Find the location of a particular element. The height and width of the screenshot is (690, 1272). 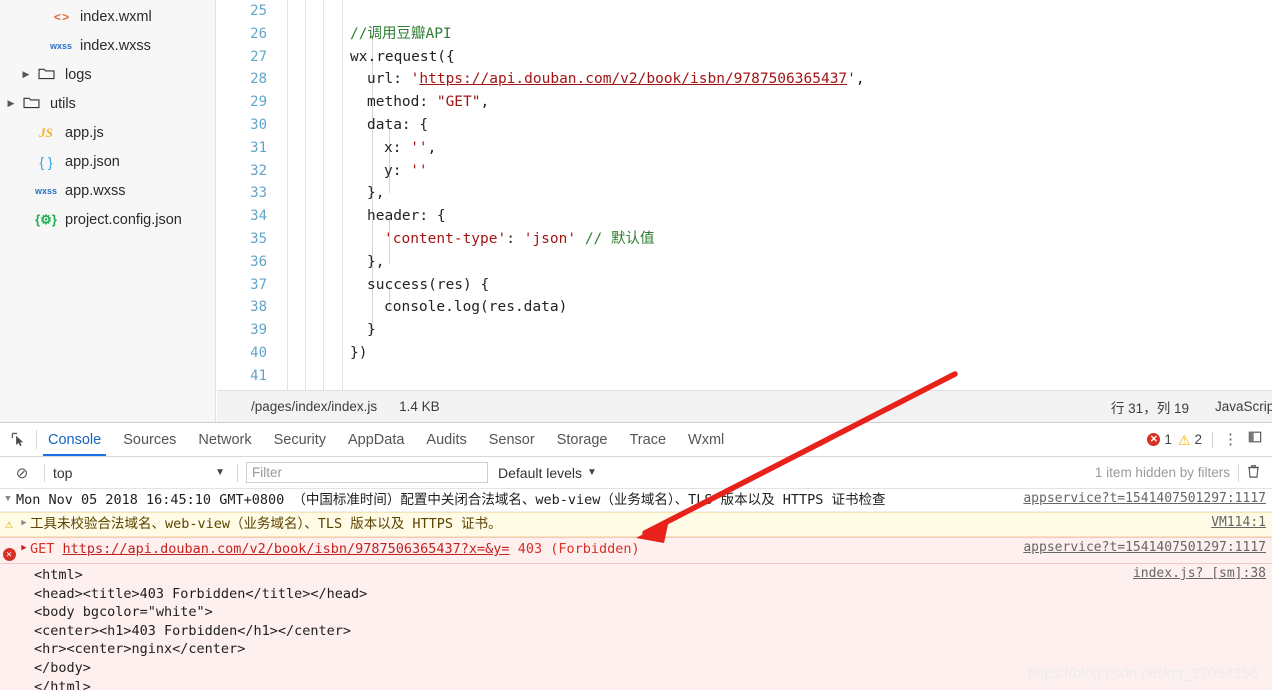

tab-wxml: Wxml is located at coordinates (706, 439).